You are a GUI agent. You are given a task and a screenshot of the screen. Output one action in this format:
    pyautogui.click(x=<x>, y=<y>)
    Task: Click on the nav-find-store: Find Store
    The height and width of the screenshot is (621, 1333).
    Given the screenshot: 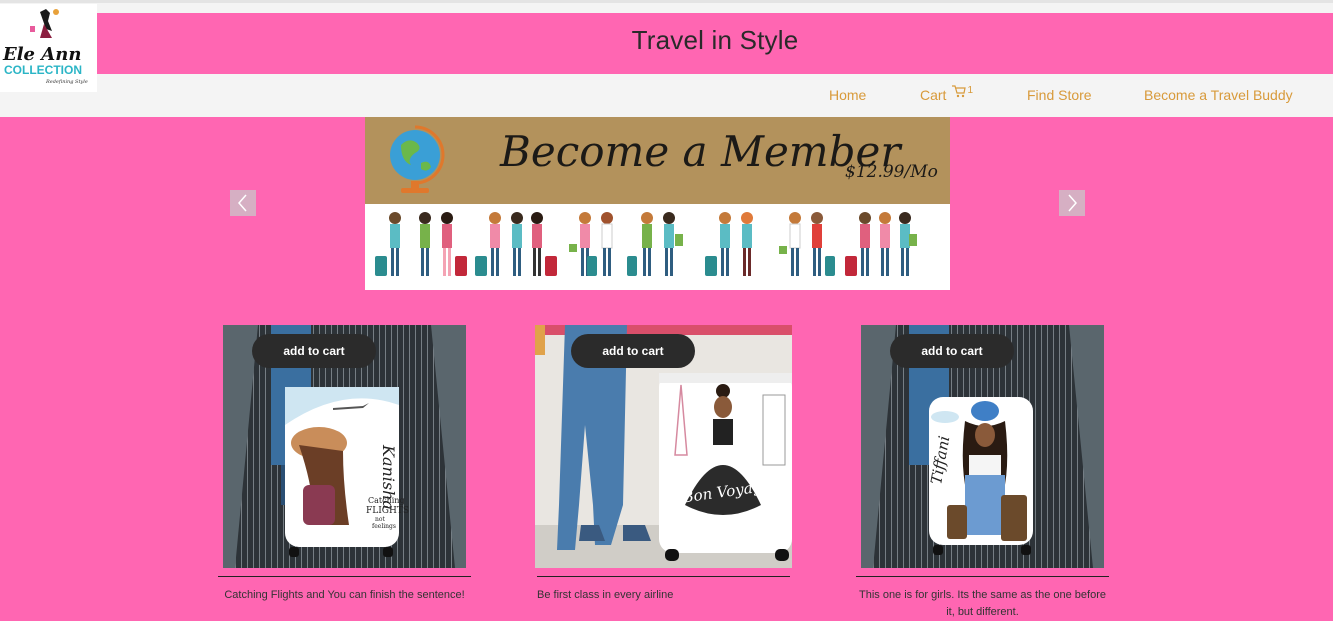 What is the action you would take?
    pyautogui.click(x=1059, y=95)
    